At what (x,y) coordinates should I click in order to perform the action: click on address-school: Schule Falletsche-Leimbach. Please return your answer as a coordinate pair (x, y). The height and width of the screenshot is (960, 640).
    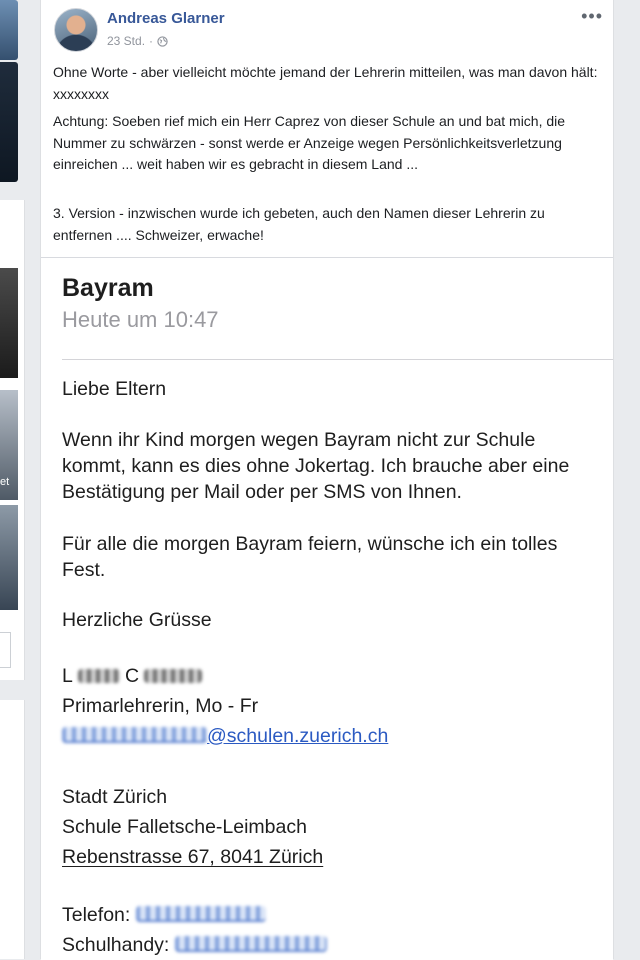
    Looking at the image, I should click on (184, 827).